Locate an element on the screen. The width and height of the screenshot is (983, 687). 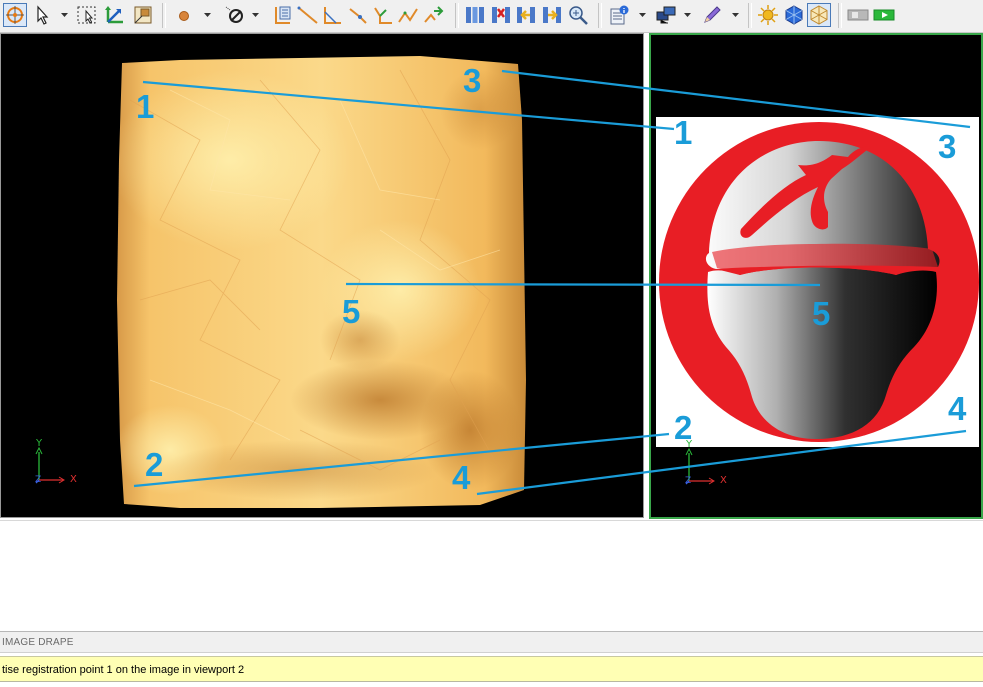
add-line-icon is located at coordinates (434, 14).